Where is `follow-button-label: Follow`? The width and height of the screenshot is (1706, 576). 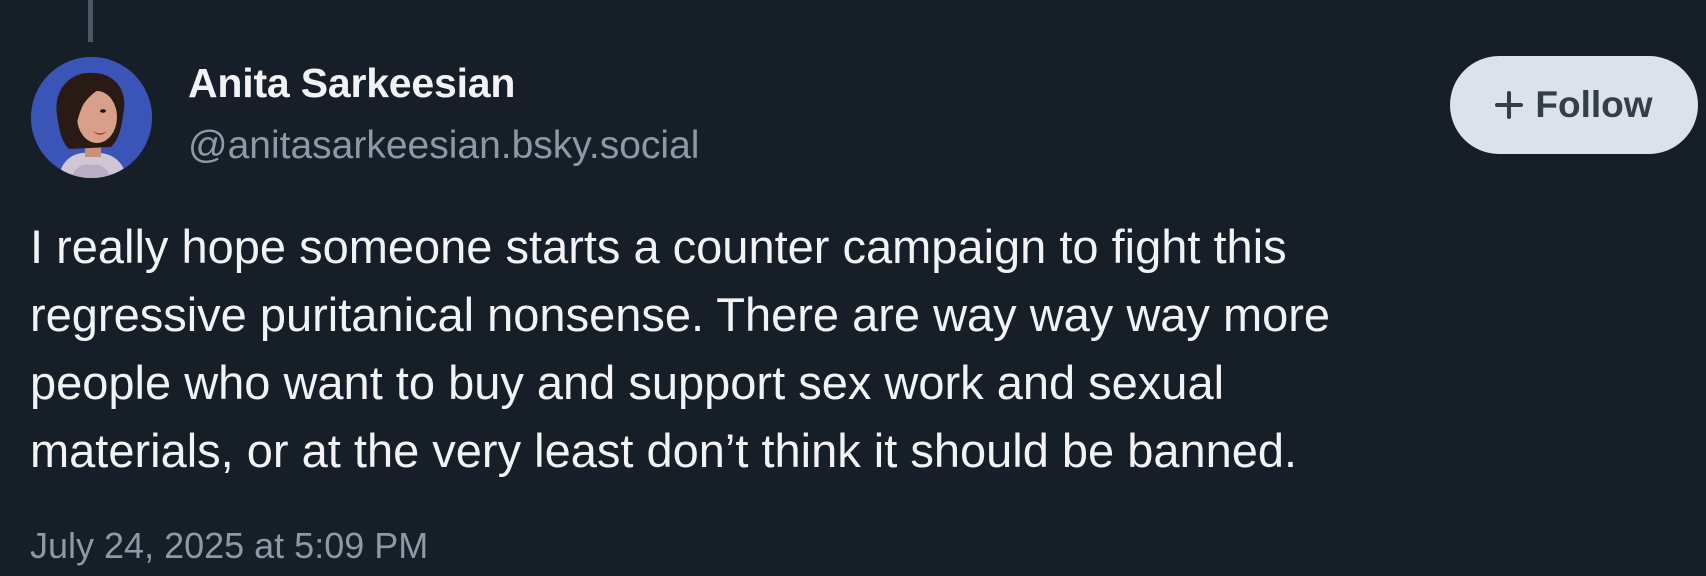
follow-button-label: Follow is located at coordinates (1594, 104).